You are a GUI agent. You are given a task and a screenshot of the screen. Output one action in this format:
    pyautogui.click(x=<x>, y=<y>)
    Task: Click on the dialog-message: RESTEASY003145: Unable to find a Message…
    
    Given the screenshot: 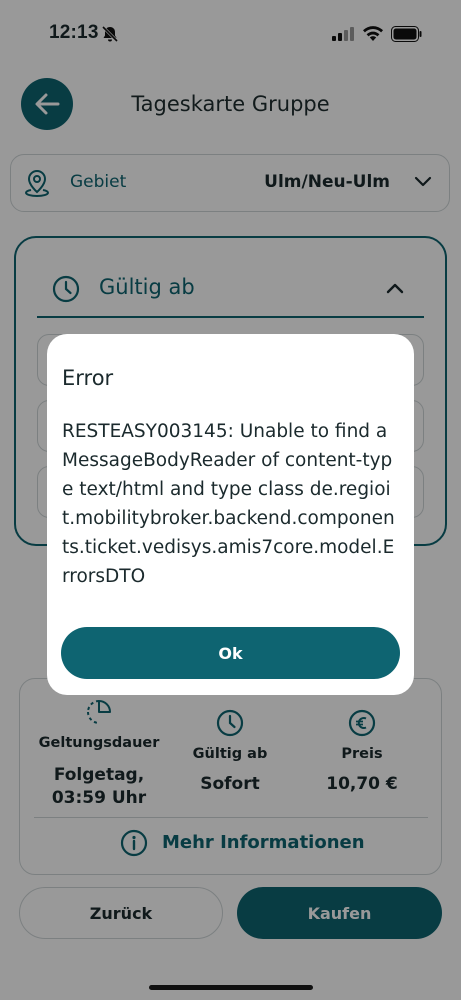 What is the action you would take?
    pyautogui.click(x=228, y=504)
    